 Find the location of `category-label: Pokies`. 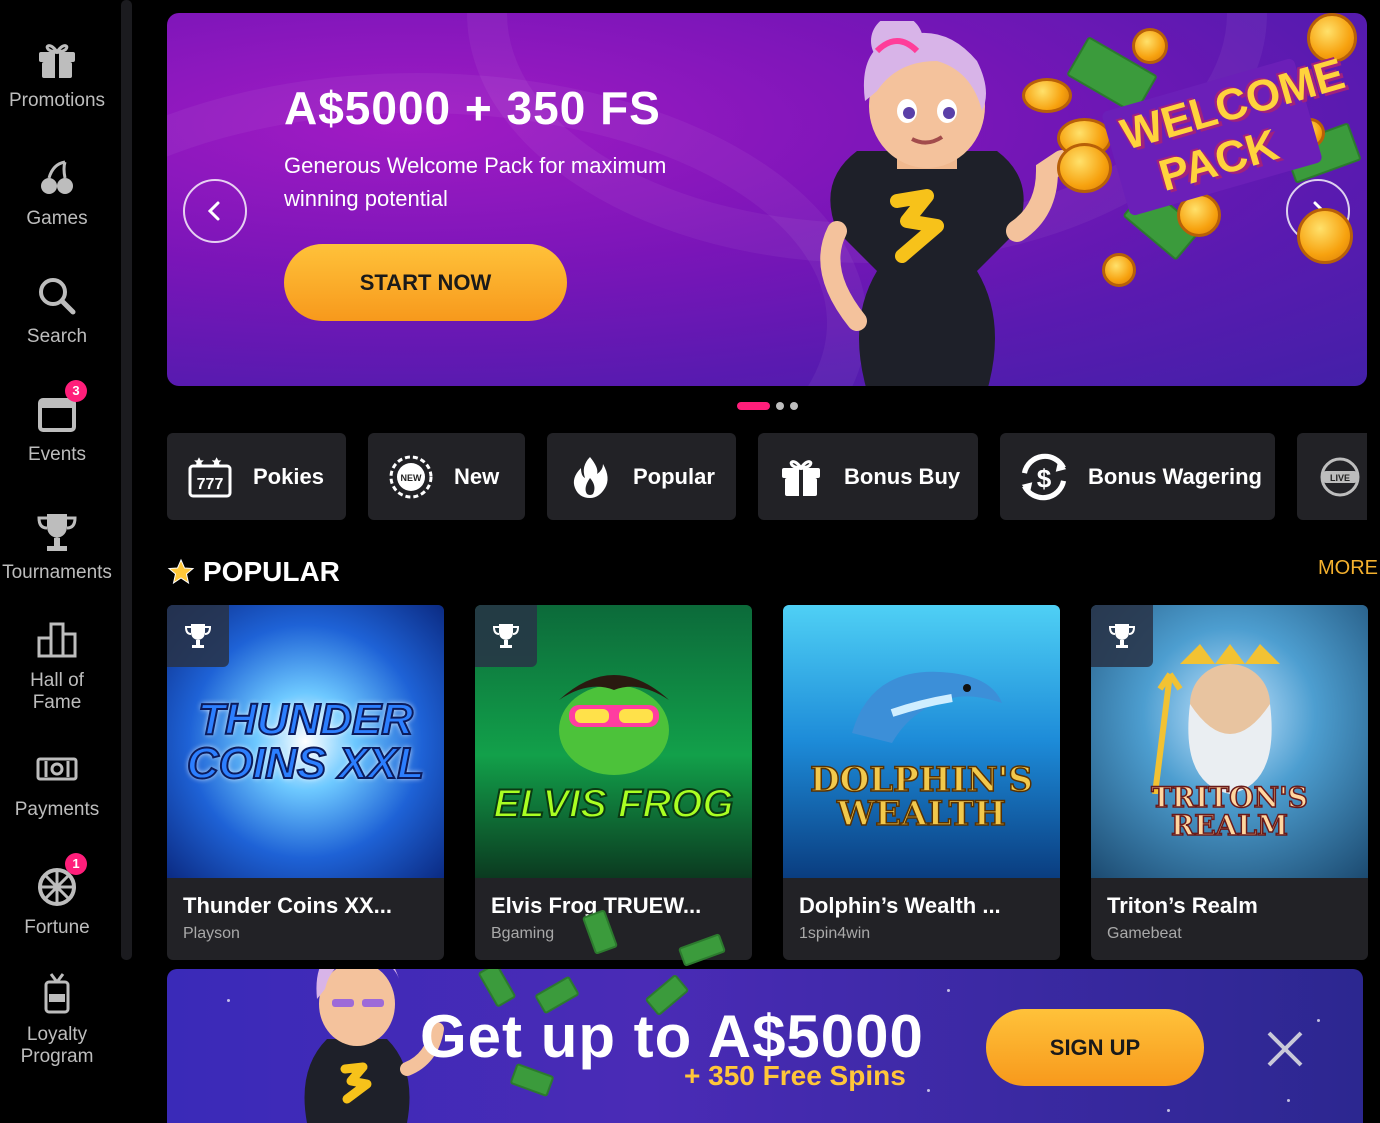

category-label: Pokies is located at coordinates (288, 476).